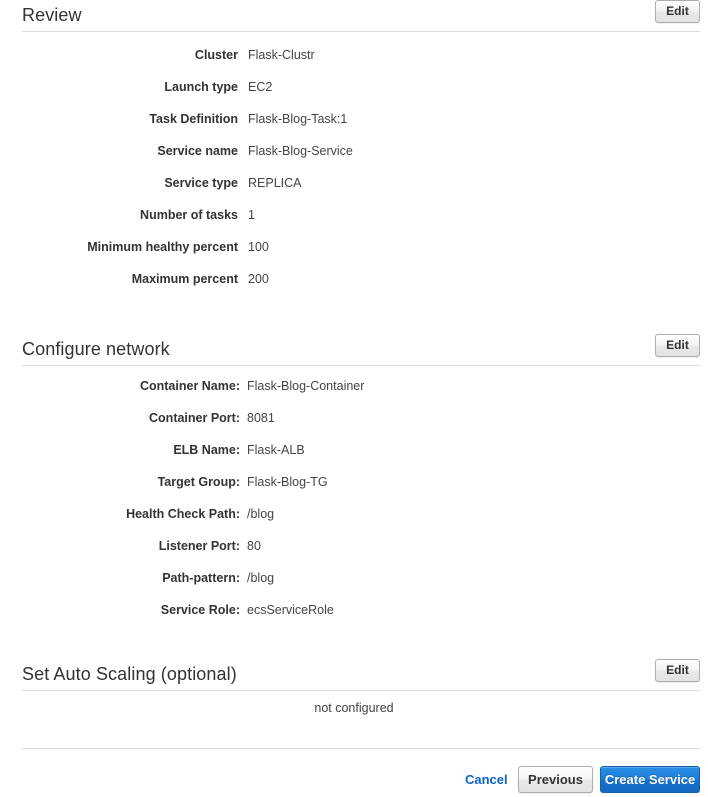 This screenshot has height=797, width=708. I want to click on edit-button-configure-network: Edit, so click(677, 345).